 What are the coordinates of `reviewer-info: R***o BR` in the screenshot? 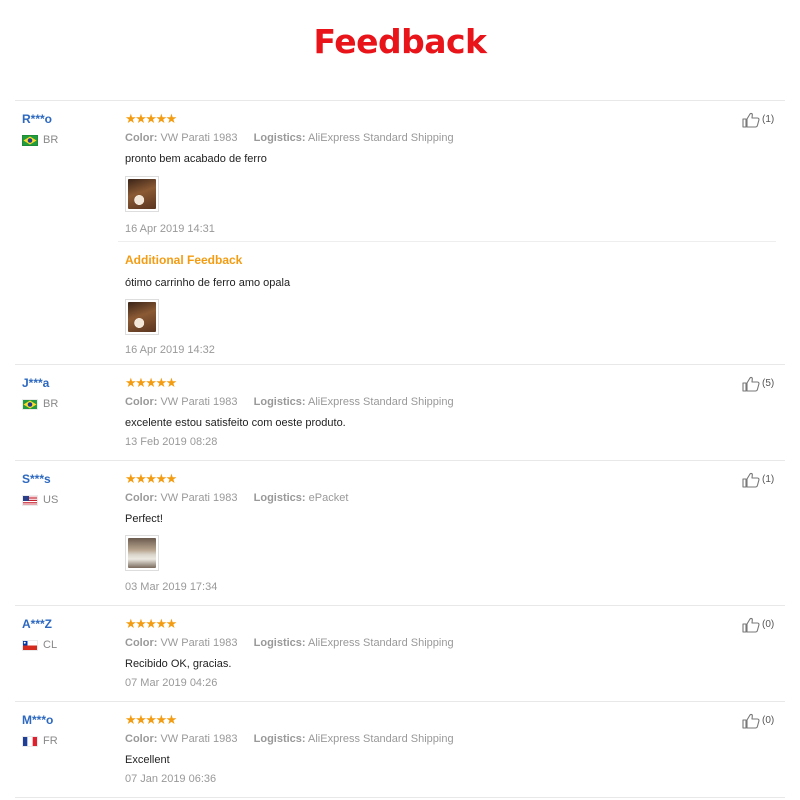 It's located at (40, 129).